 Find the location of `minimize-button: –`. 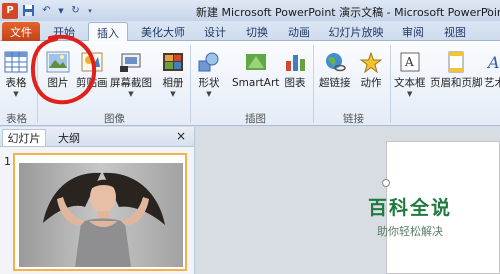

minimize-button: – is located at coordinates (488, 10).